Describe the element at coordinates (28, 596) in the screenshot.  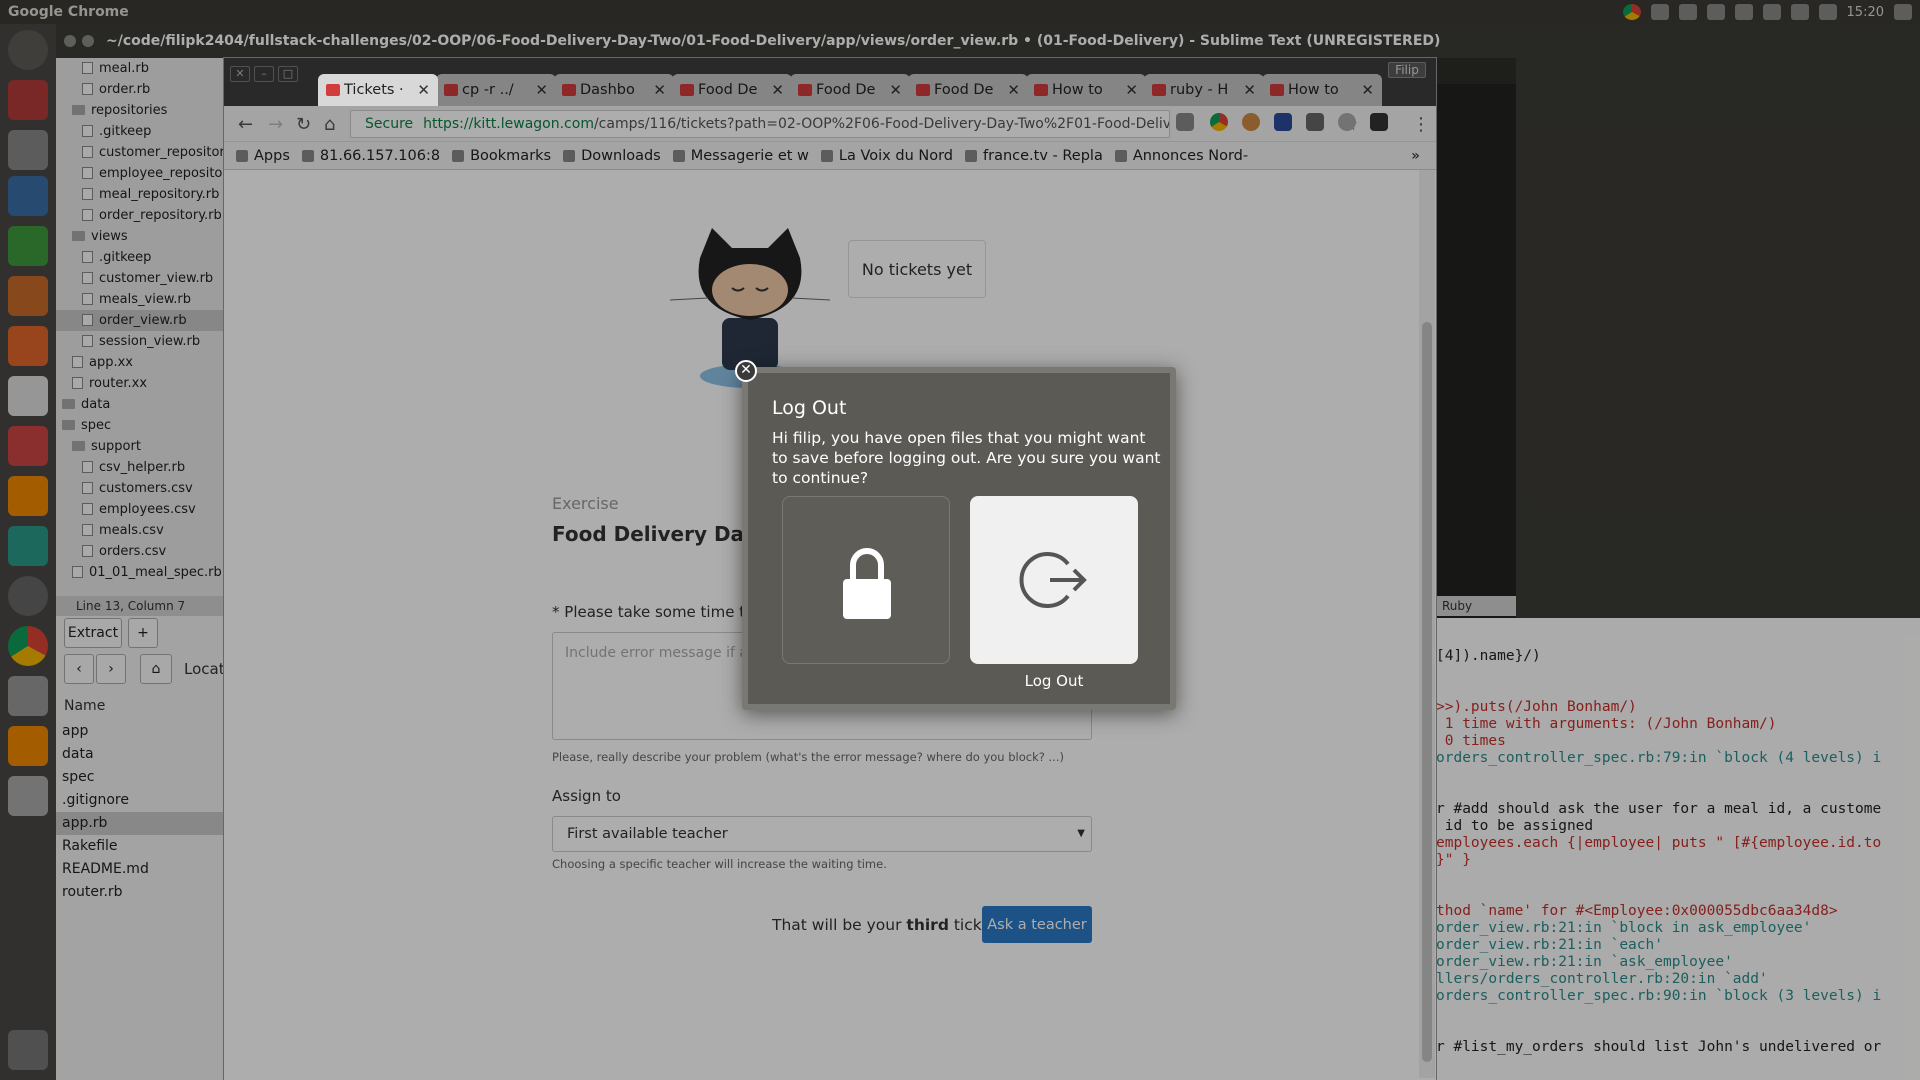
I see `dvd-icon` at that location.